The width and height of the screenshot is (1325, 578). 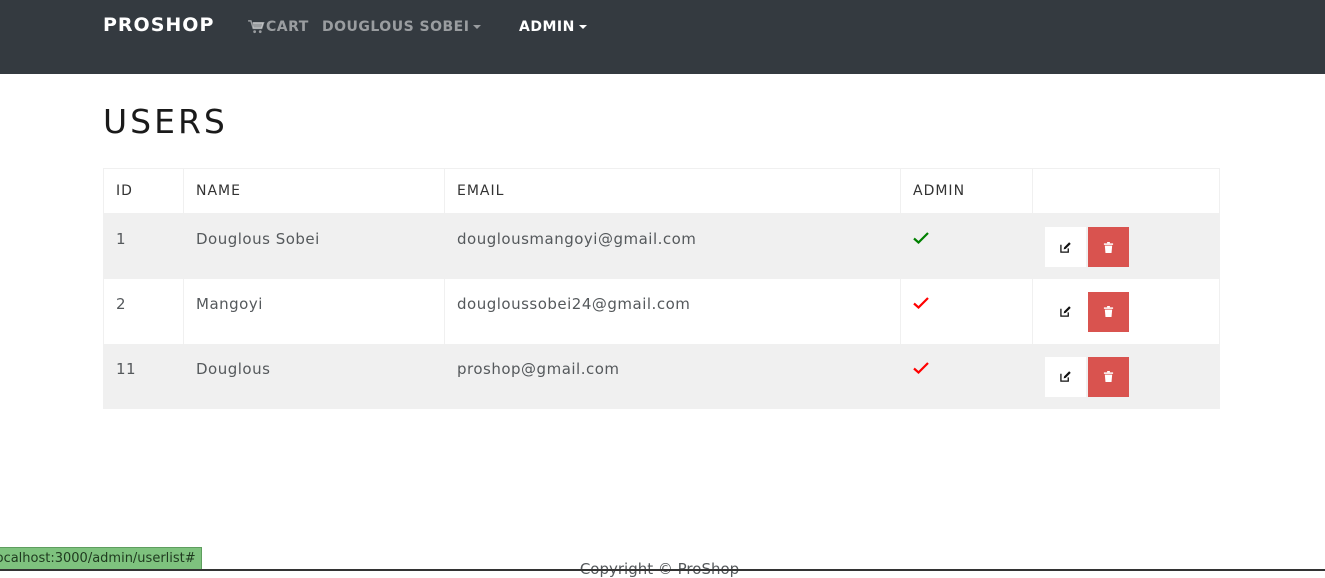 What do you see at coordinates (672, 311) in the screenshot?
I see `user-email: dougloussobei24@gmail.com` at bounding box center [672, 311].